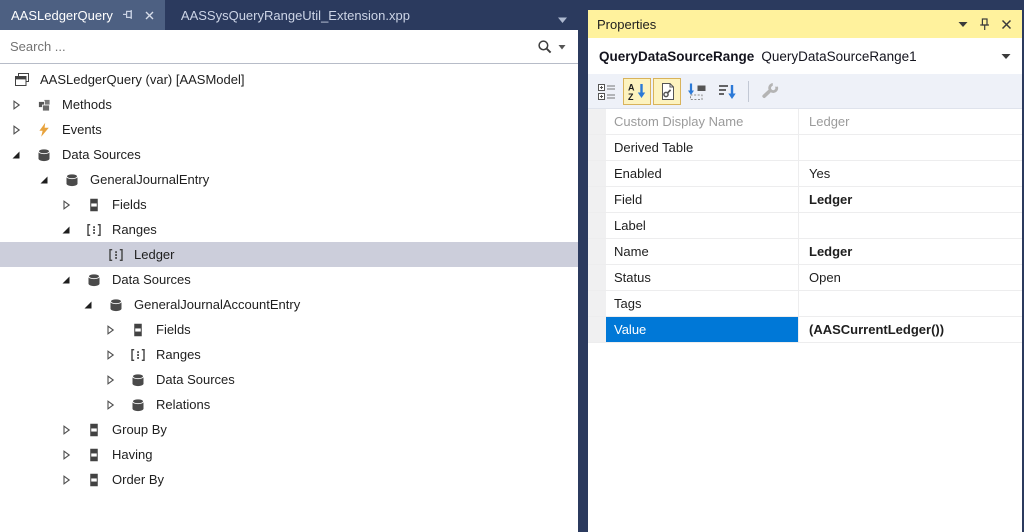  I want to click on tab-aasledgerquery: AASLedgerQuery, so click(82, 15).